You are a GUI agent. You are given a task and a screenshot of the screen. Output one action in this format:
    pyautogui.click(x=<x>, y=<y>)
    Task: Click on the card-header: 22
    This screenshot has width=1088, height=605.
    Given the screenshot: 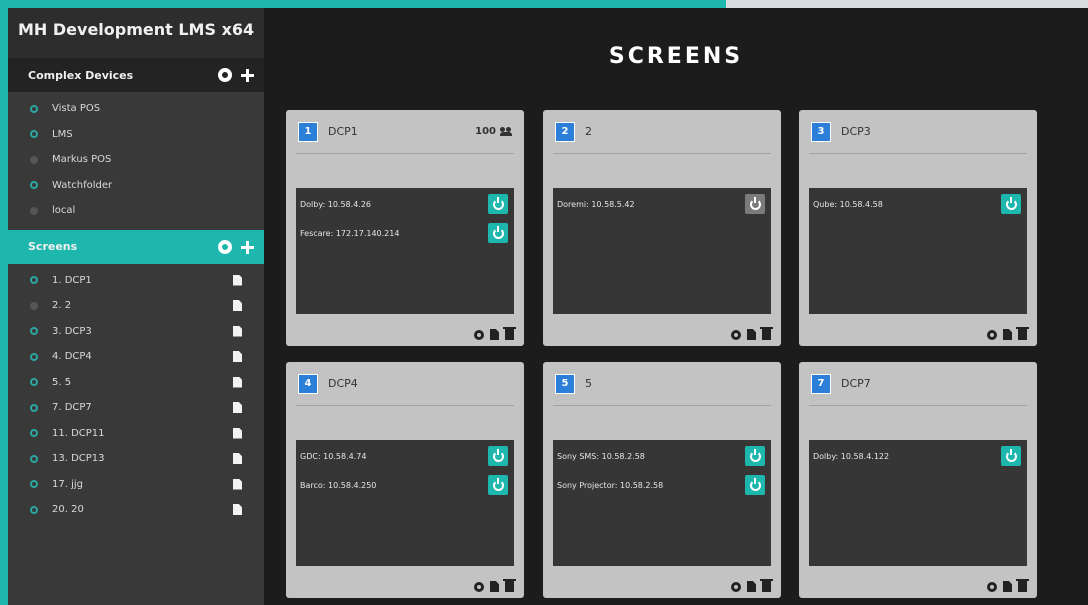 What is the action you would take?
    pyautogui.click(x=662, y=132)
    